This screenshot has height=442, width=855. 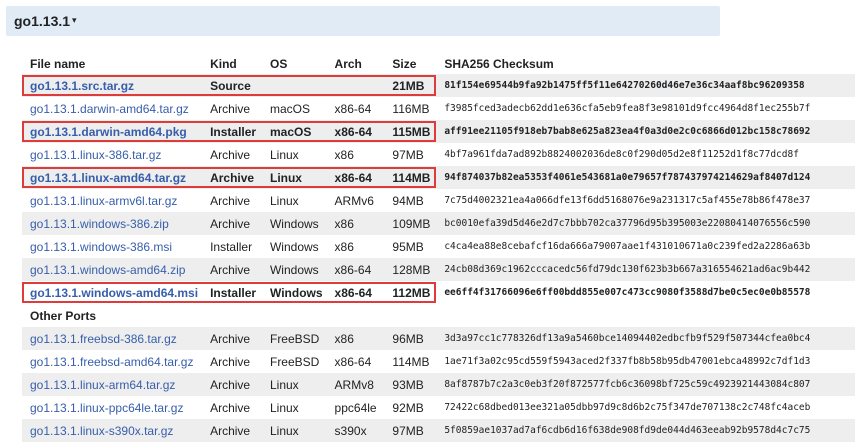 What do you see at coordinates (294, 85) in the screenshot?
I see `os-cell` at bounding box center [294, 85].